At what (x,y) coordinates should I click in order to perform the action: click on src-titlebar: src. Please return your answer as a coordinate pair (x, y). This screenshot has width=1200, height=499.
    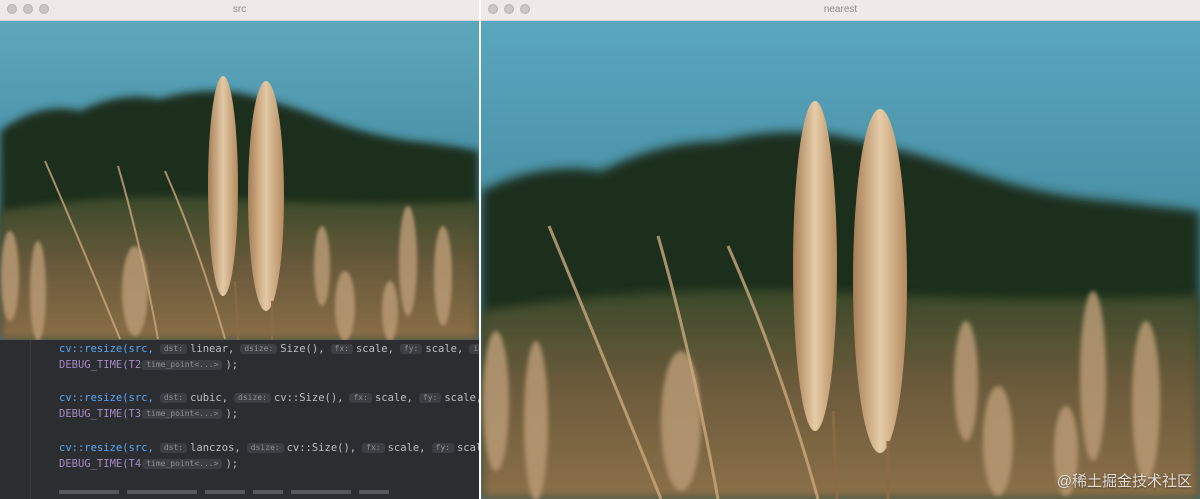
    Looking at the image, I should click on (239, 10).